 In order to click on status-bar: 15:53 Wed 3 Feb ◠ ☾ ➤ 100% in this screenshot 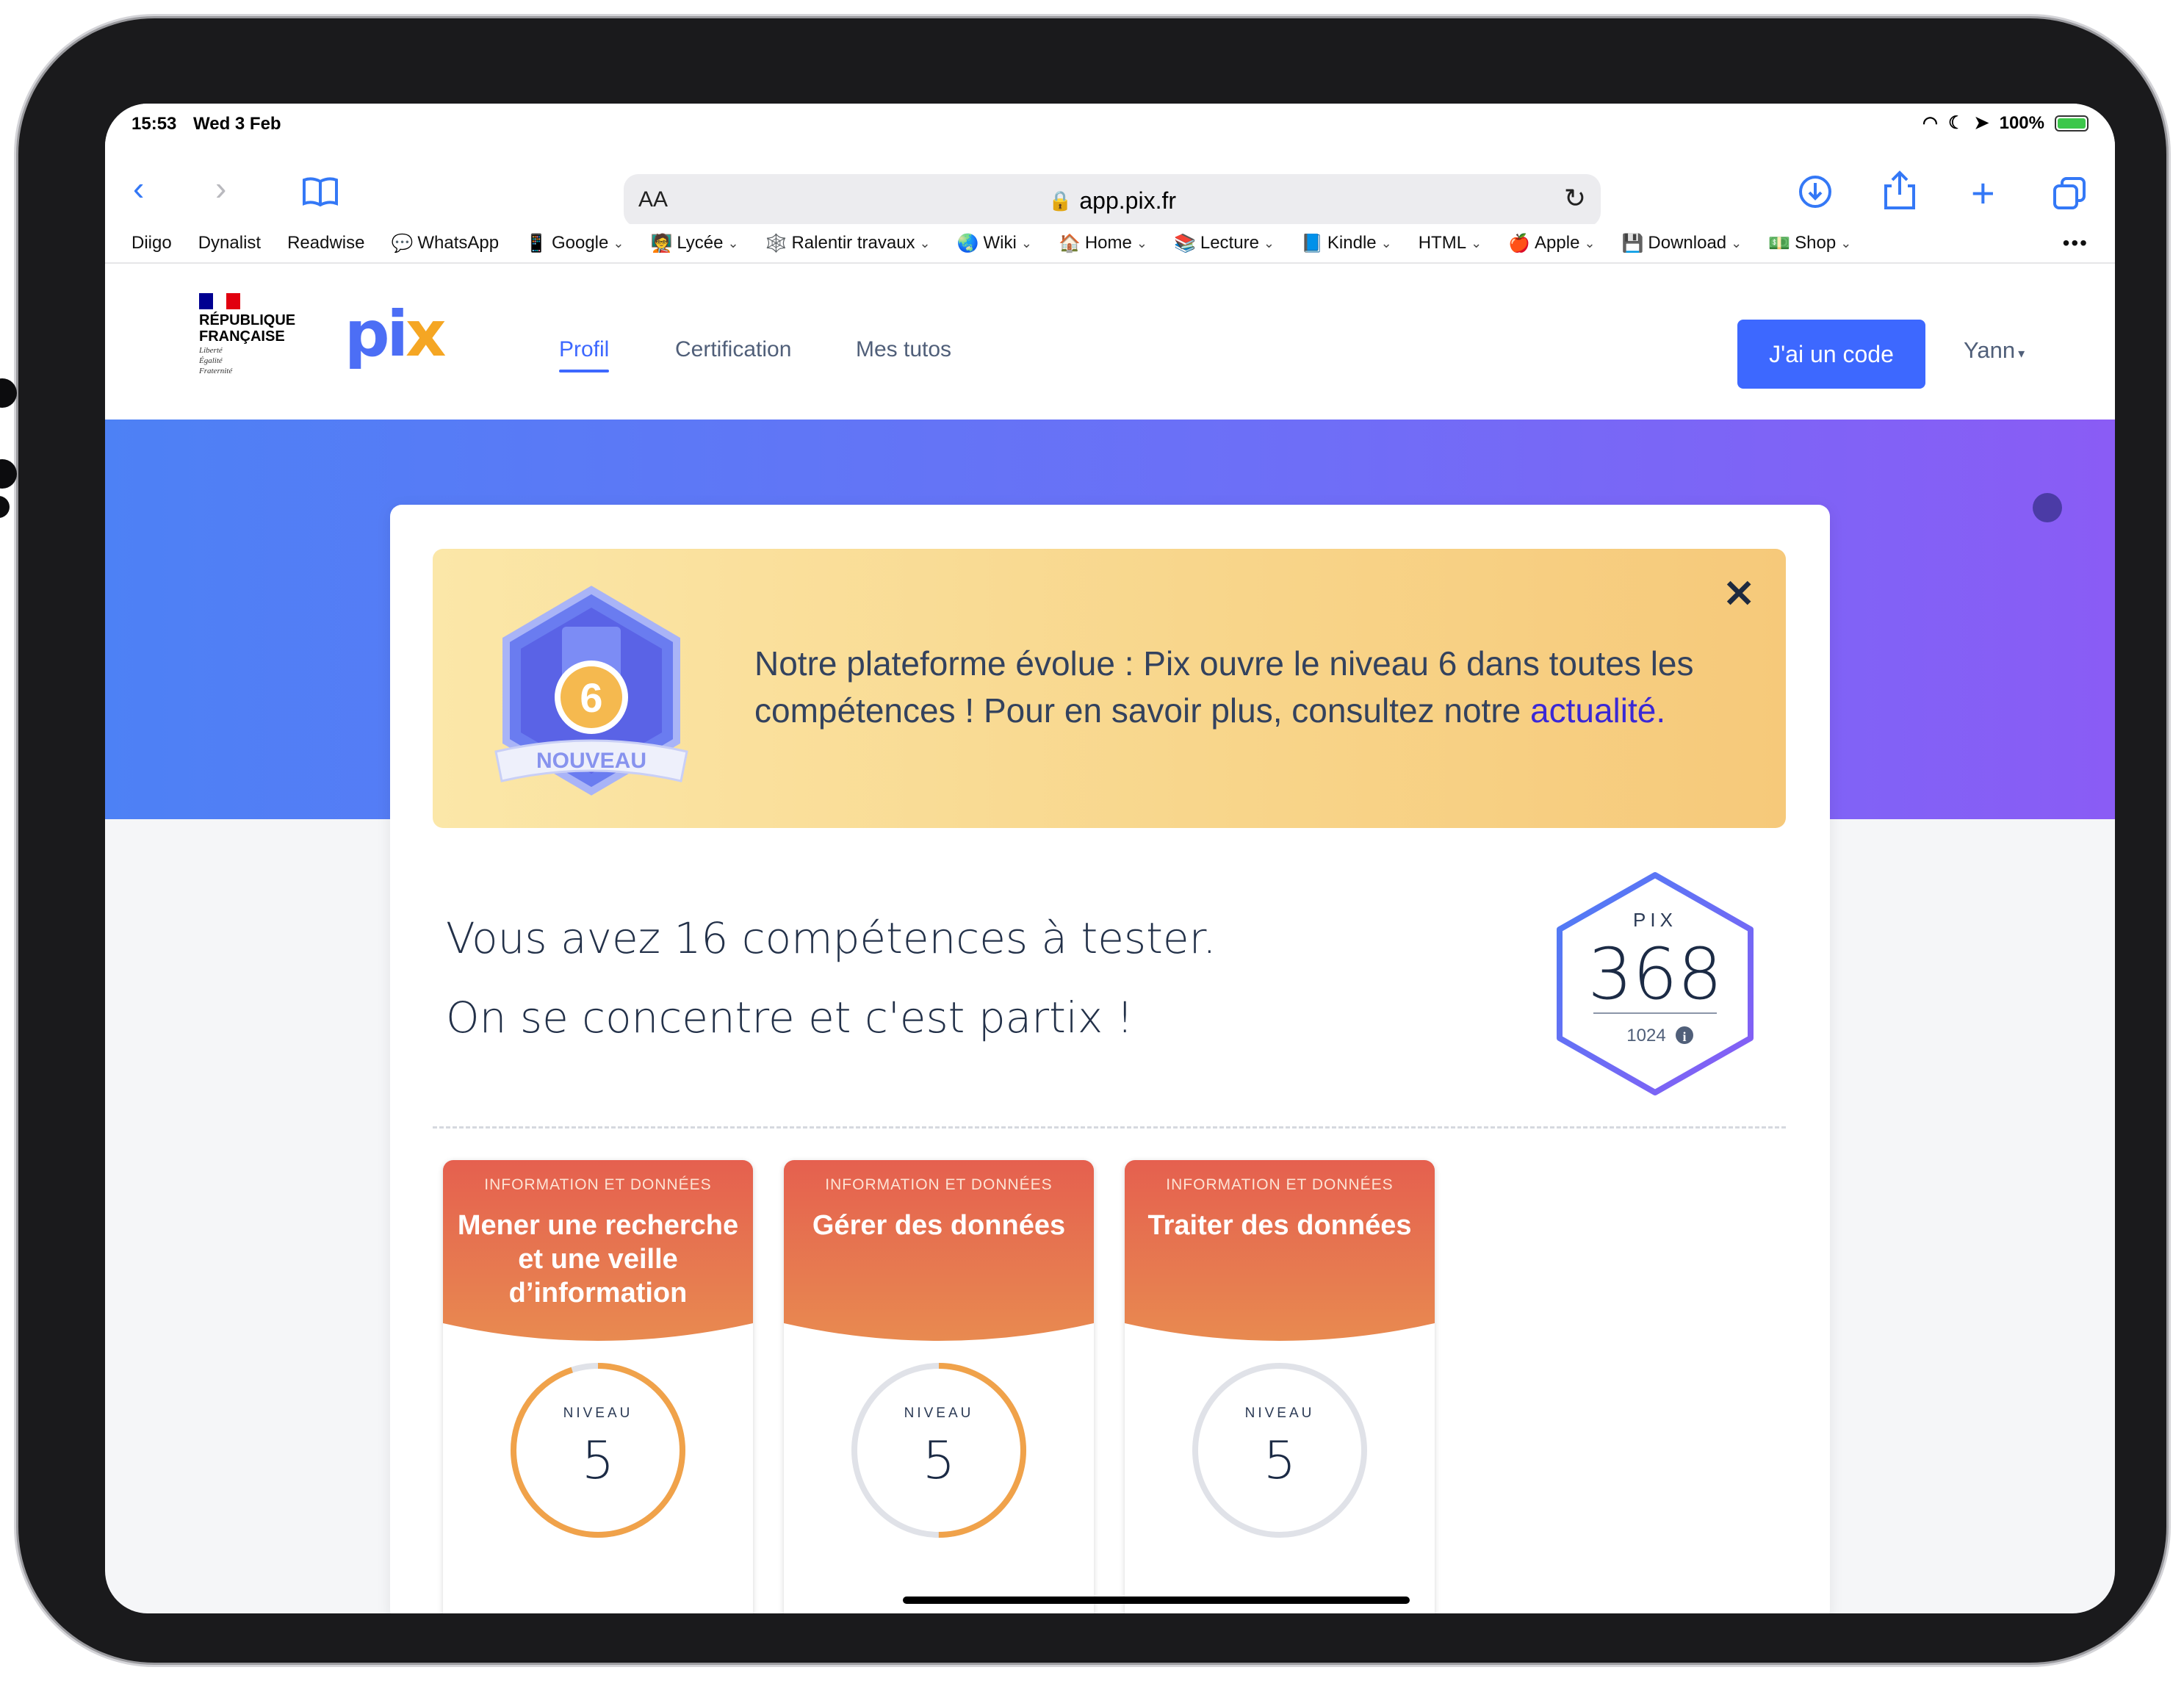, I will do `click(1110, 124)`.